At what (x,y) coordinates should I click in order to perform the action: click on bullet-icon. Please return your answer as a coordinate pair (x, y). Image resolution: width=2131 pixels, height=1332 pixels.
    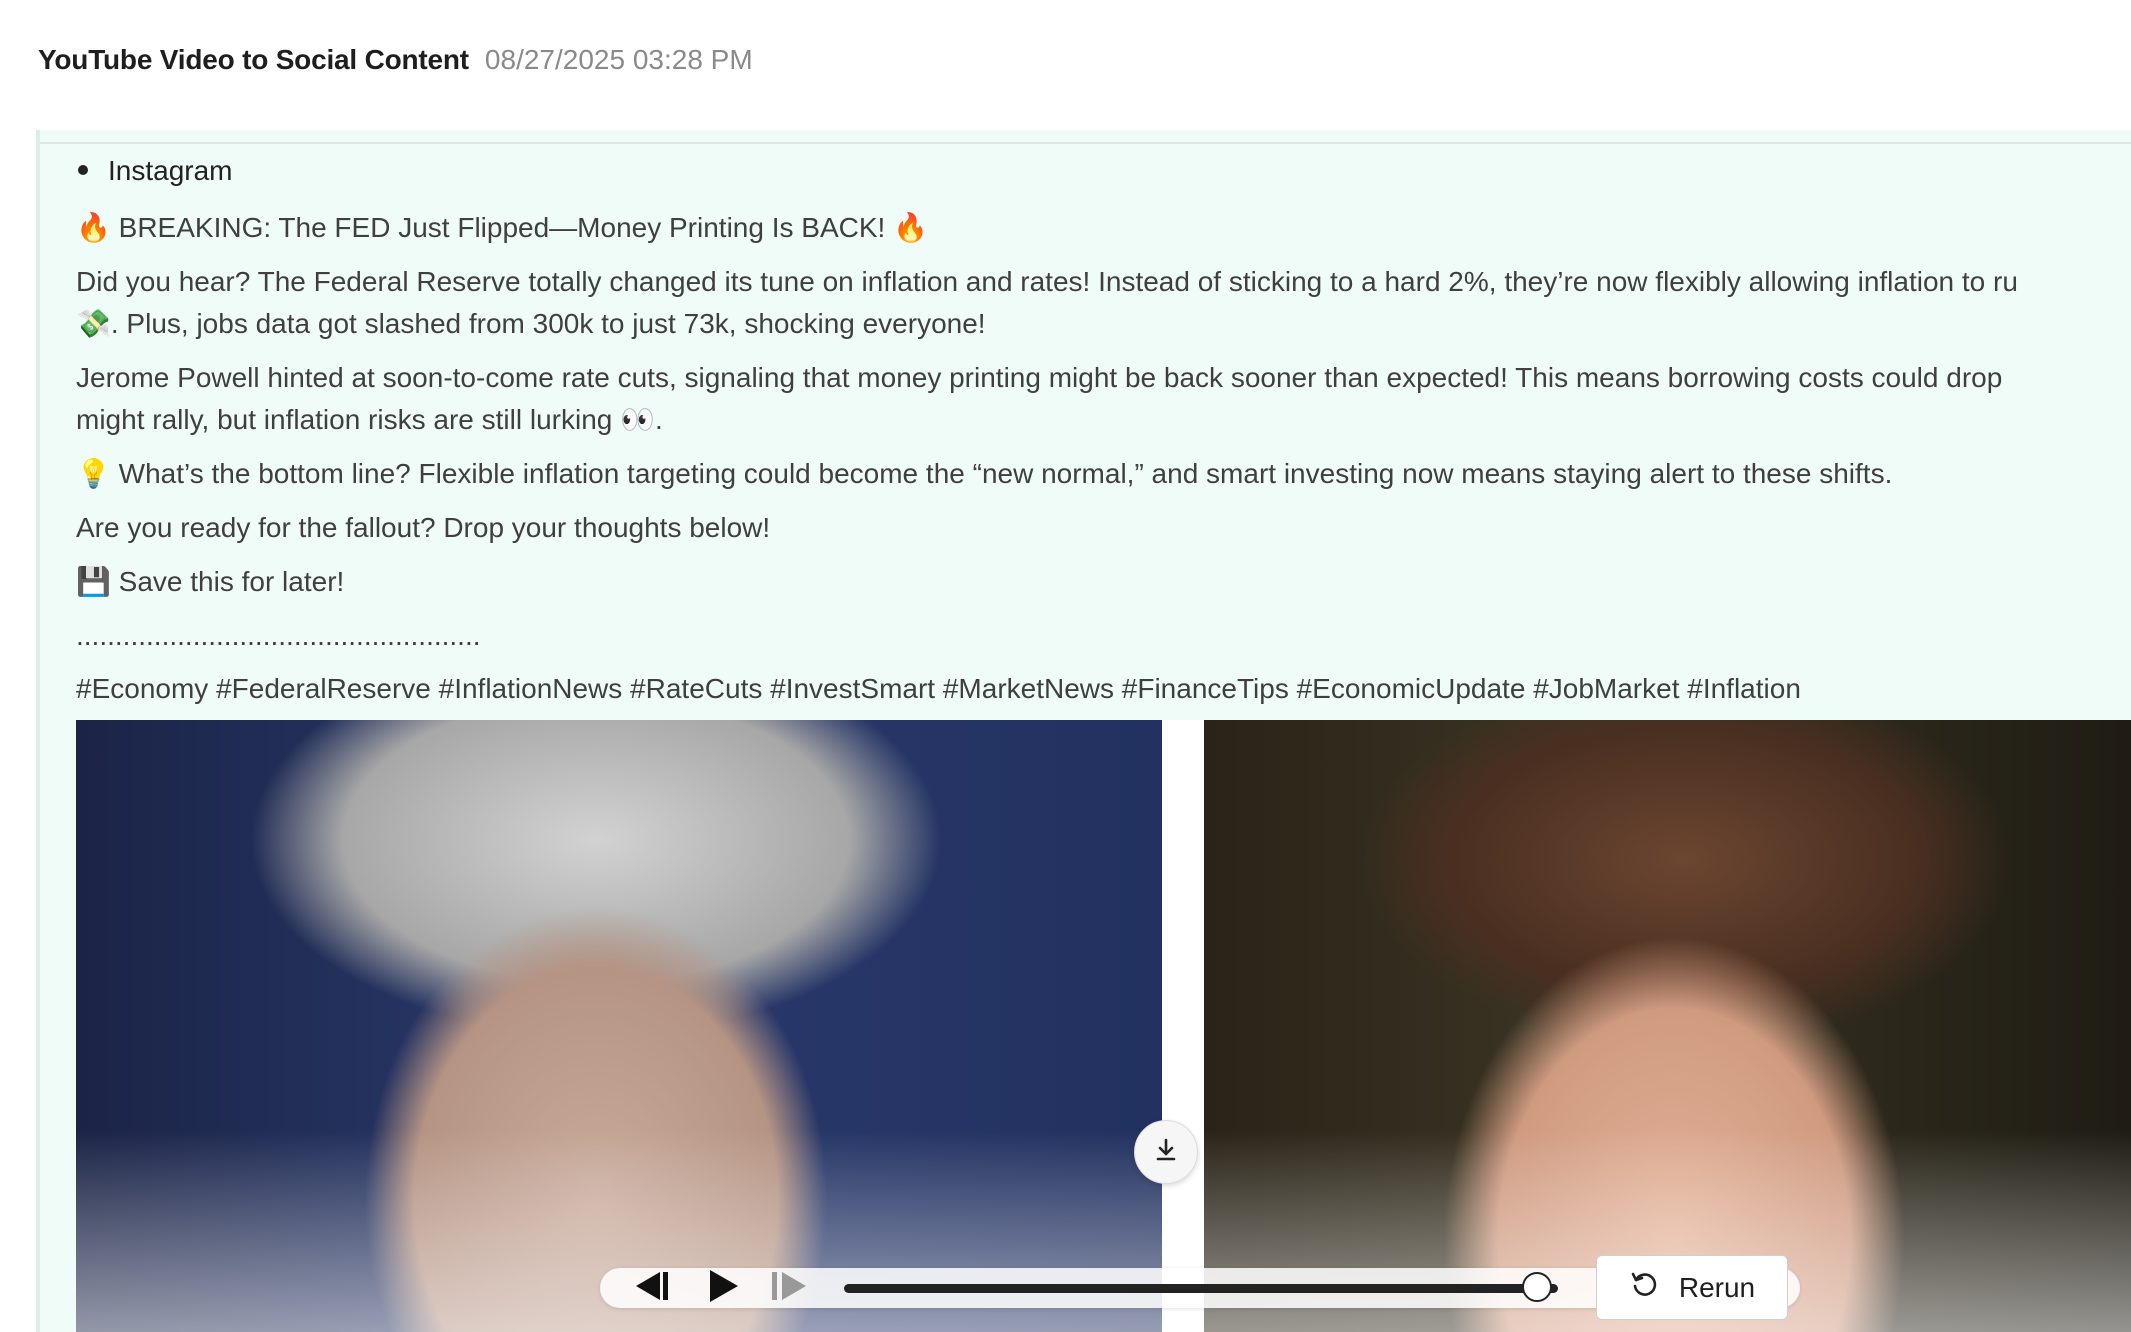
    Looking at the image, I should click on (83, 169).